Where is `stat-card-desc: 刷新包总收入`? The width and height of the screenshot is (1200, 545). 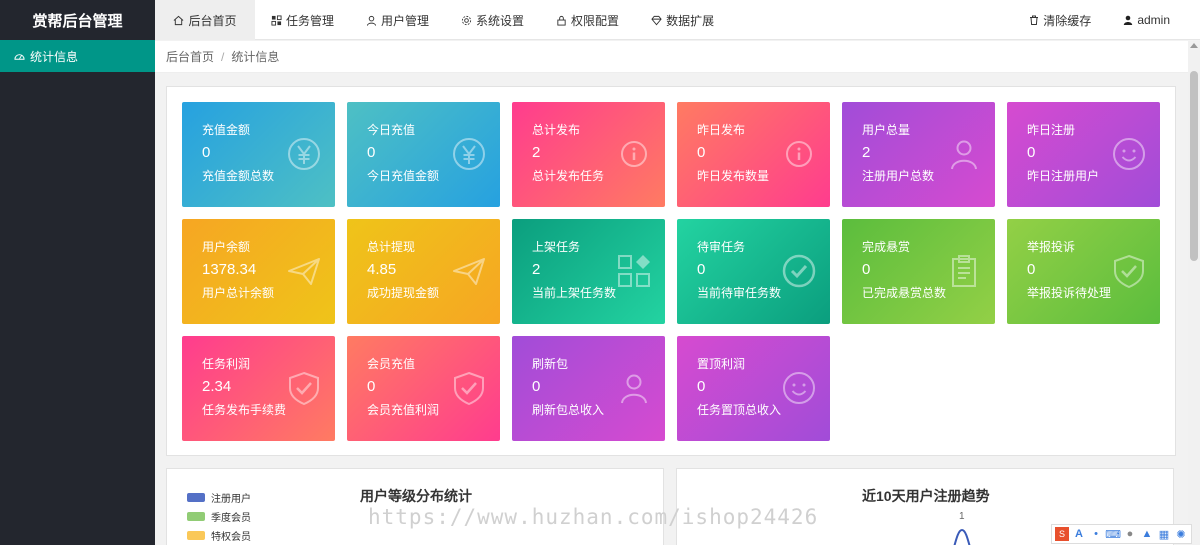 stat-card-desc: 刷新包总收入 is located at coordinates (568, 410).